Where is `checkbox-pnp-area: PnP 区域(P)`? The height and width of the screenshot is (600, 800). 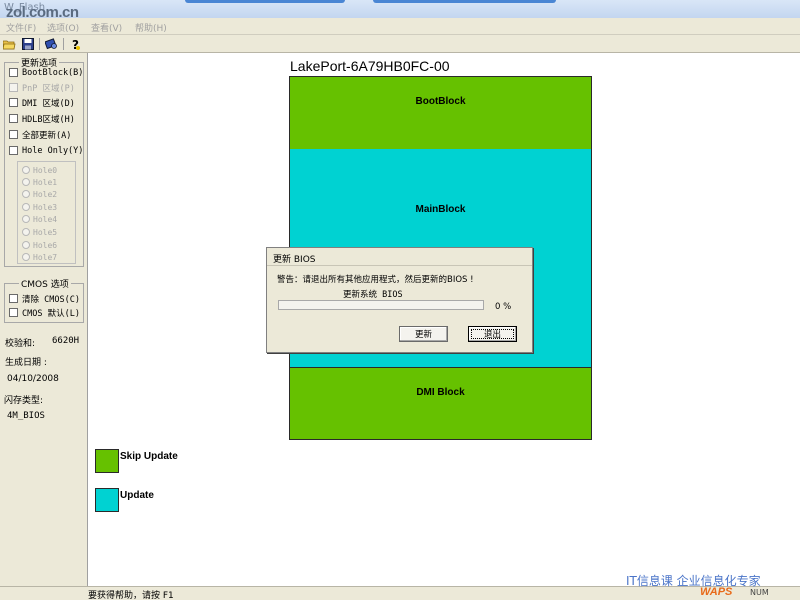
checkbox-pnp-area: PnP 区域(P) is located at coordinates (42, 87).